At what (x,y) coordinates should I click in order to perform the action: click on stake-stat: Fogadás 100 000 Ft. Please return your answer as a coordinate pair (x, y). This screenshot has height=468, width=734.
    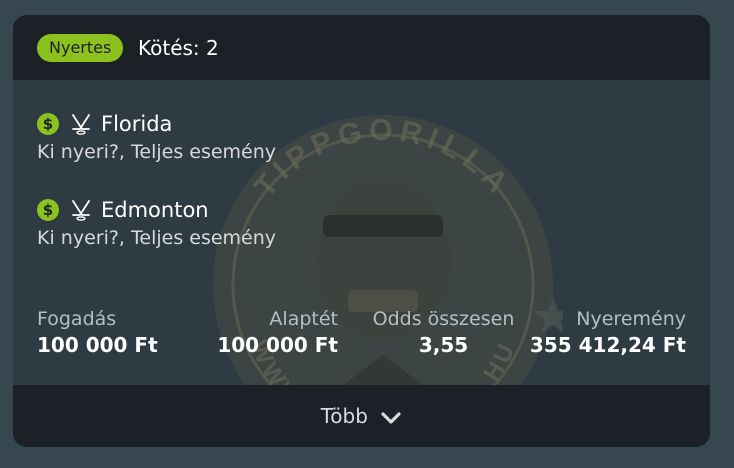
    Looking at the image, I should click on (97, 332).